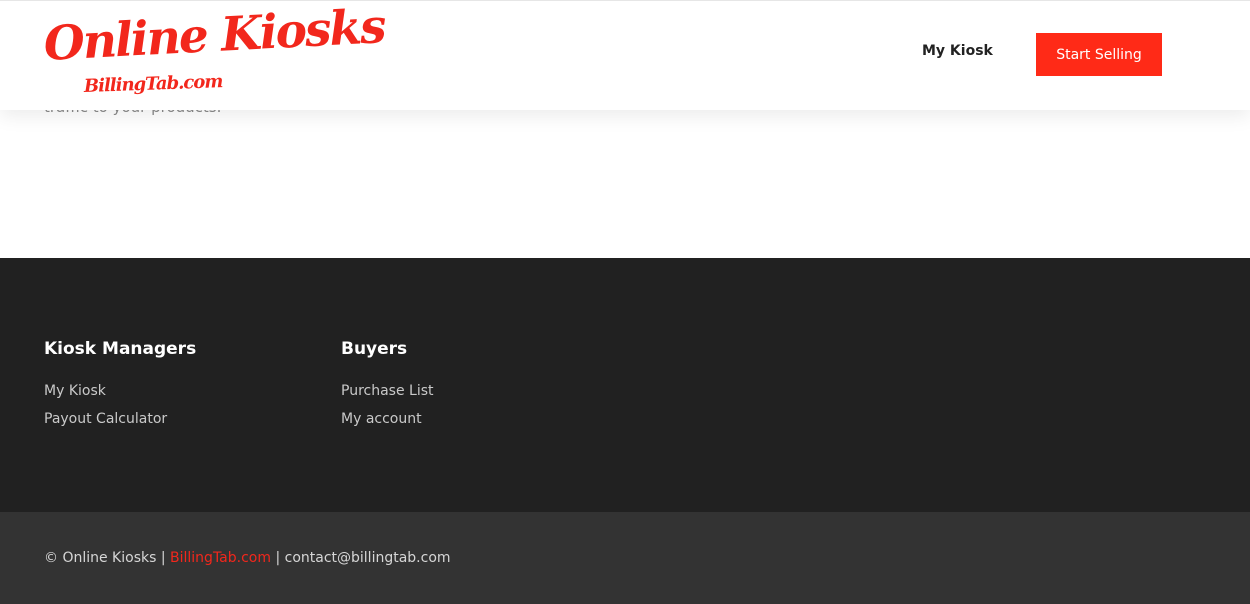 The width and height of the screenshot is (1250, 604). Describe the element at coordinates (220, 558) in the screenshot. I see `billingtab-link: BillingTab.com` at that location.